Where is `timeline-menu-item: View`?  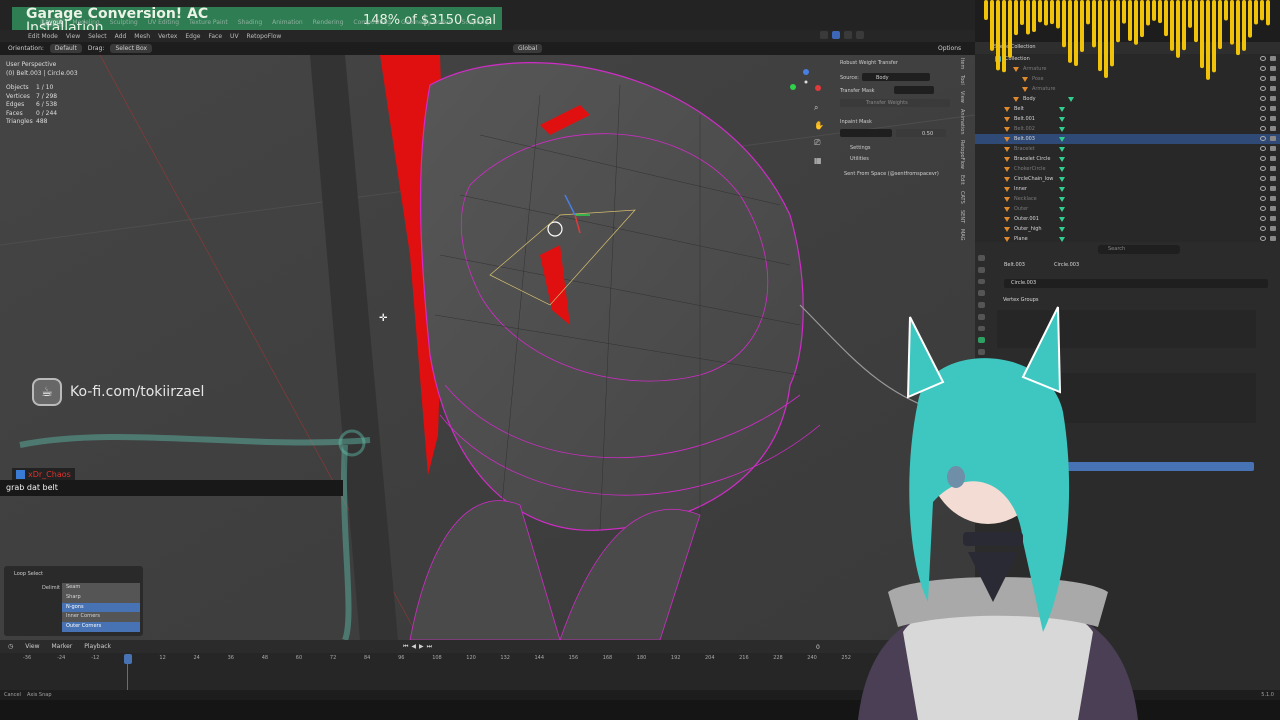
timeline-menu-item: View is located at coordinates (32, 646).